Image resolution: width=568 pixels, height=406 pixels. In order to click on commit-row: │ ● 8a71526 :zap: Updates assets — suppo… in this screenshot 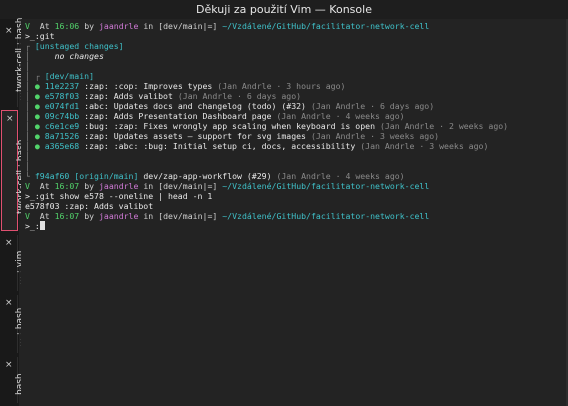, I will do `click(232, 136)`.